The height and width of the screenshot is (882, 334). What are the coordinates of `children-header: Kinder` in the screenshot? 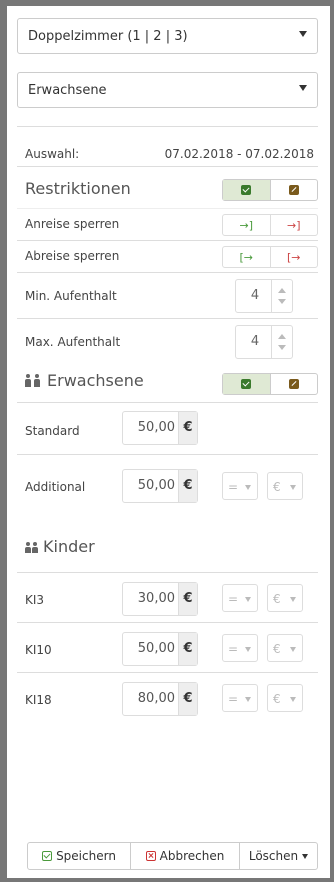 It's located at (167, 545).